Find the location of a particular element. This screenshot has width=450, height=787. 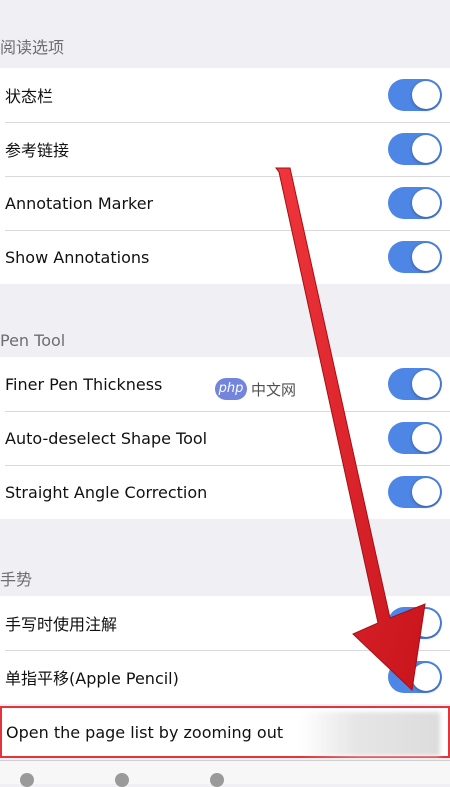

section-header-pen-tool: Pen Tool is located at coordinates (33, 340).